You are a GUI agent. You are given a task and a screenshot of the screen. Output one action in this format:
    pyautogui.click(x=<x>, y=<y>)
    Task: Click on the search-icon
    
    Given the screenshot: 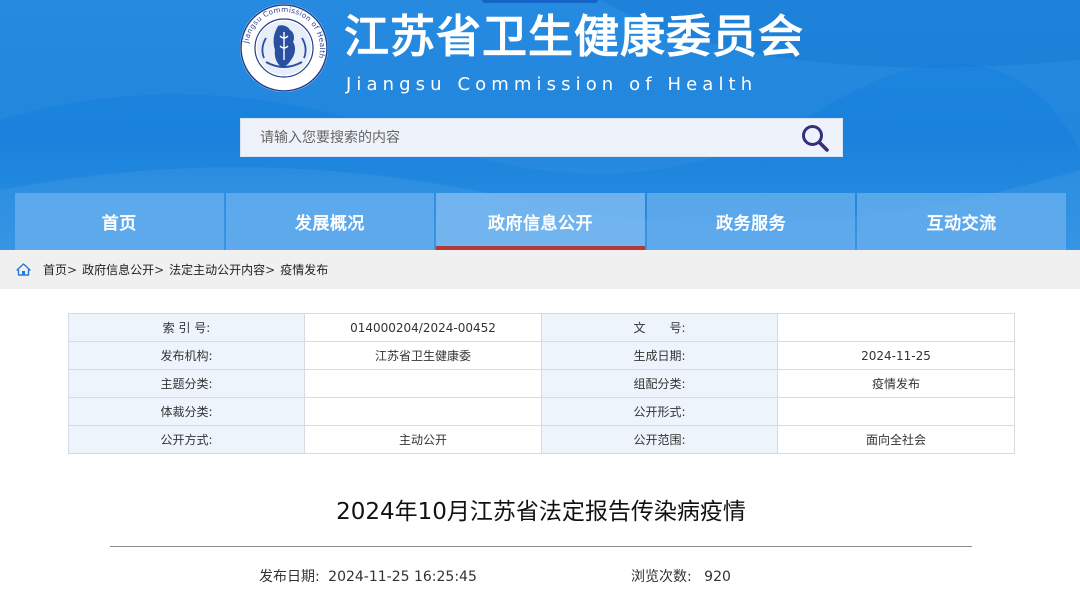 What is the action you would take?
    pyautogui.click(x=815, y=138)
    